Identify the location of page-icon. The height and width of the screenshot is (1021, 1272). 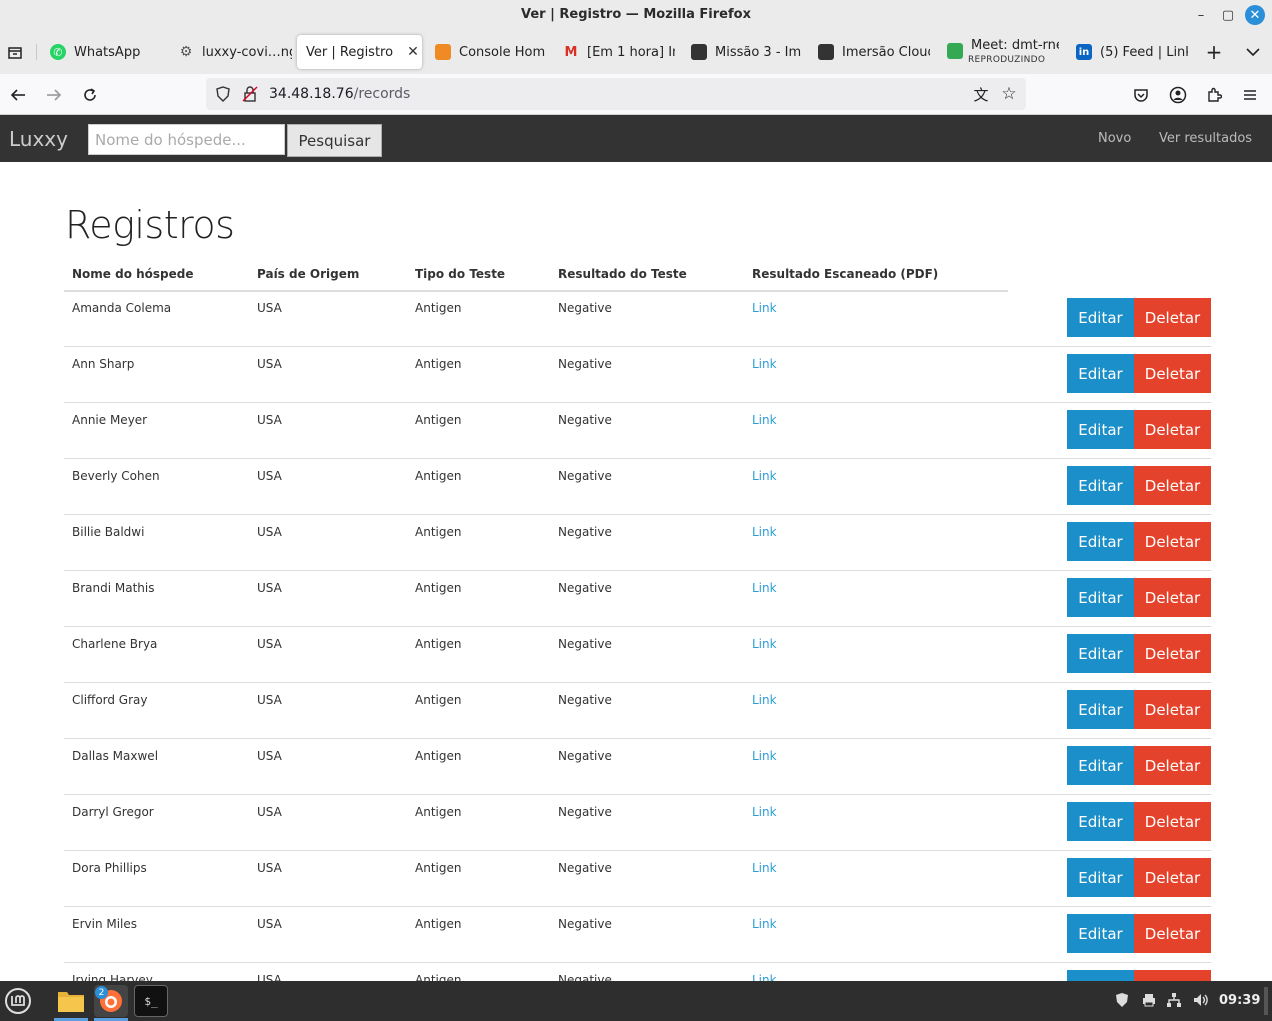
(699, 52).